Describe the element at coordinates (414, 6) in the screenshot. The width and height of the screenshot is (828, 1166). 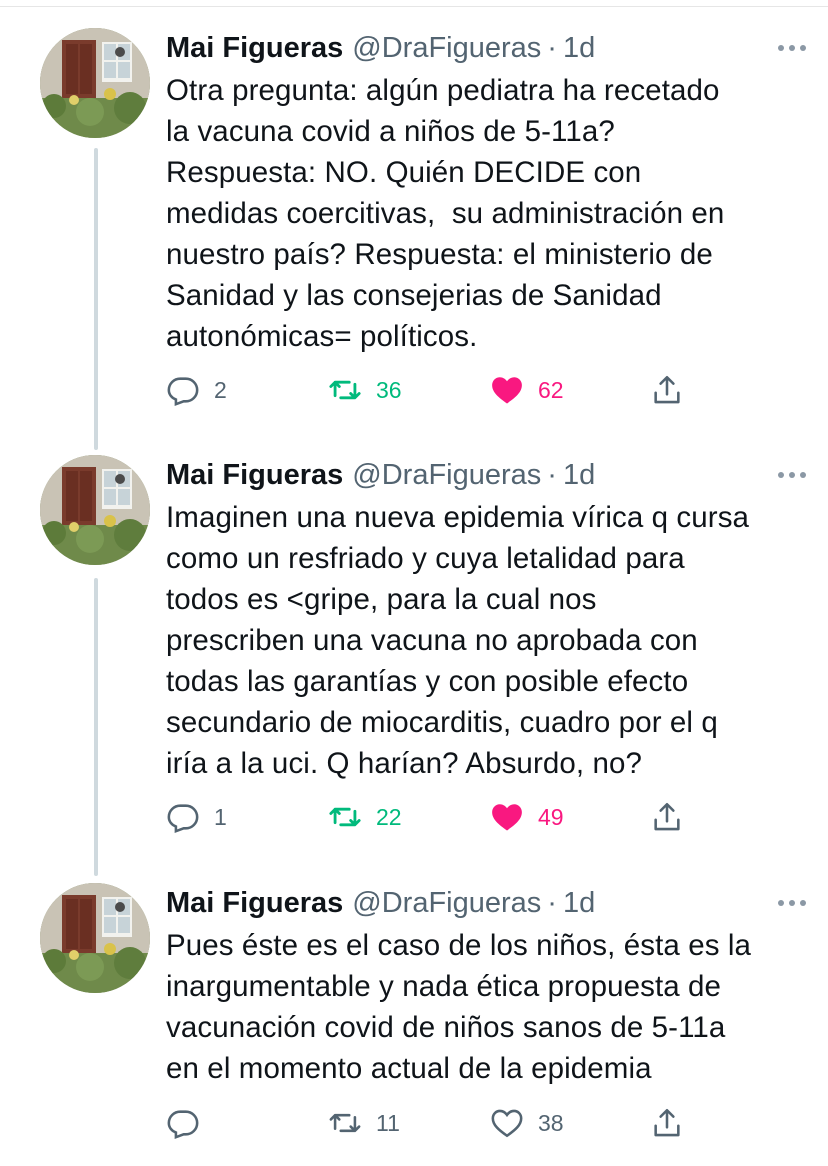
I see `top-divider` at that location.